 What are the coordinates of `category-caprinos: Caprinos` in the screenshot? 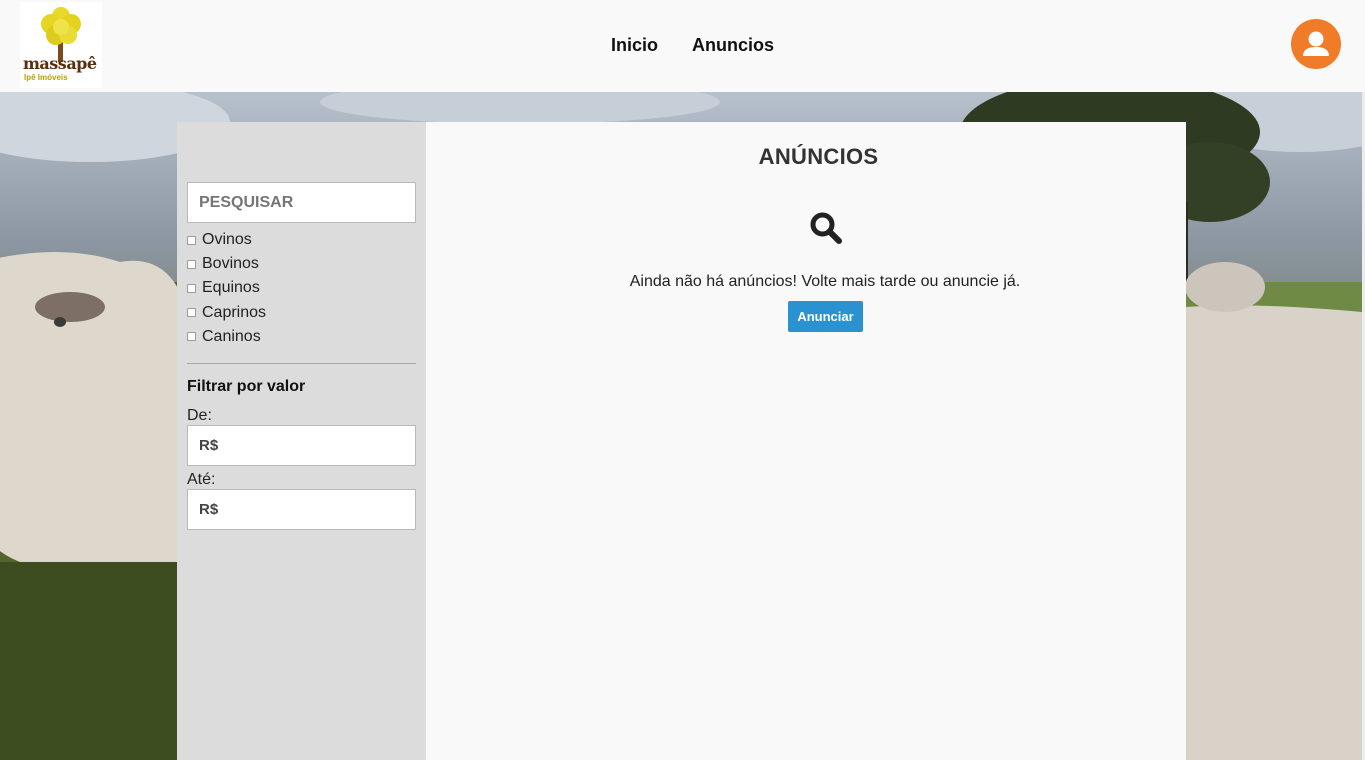 It's located at (226, 313).